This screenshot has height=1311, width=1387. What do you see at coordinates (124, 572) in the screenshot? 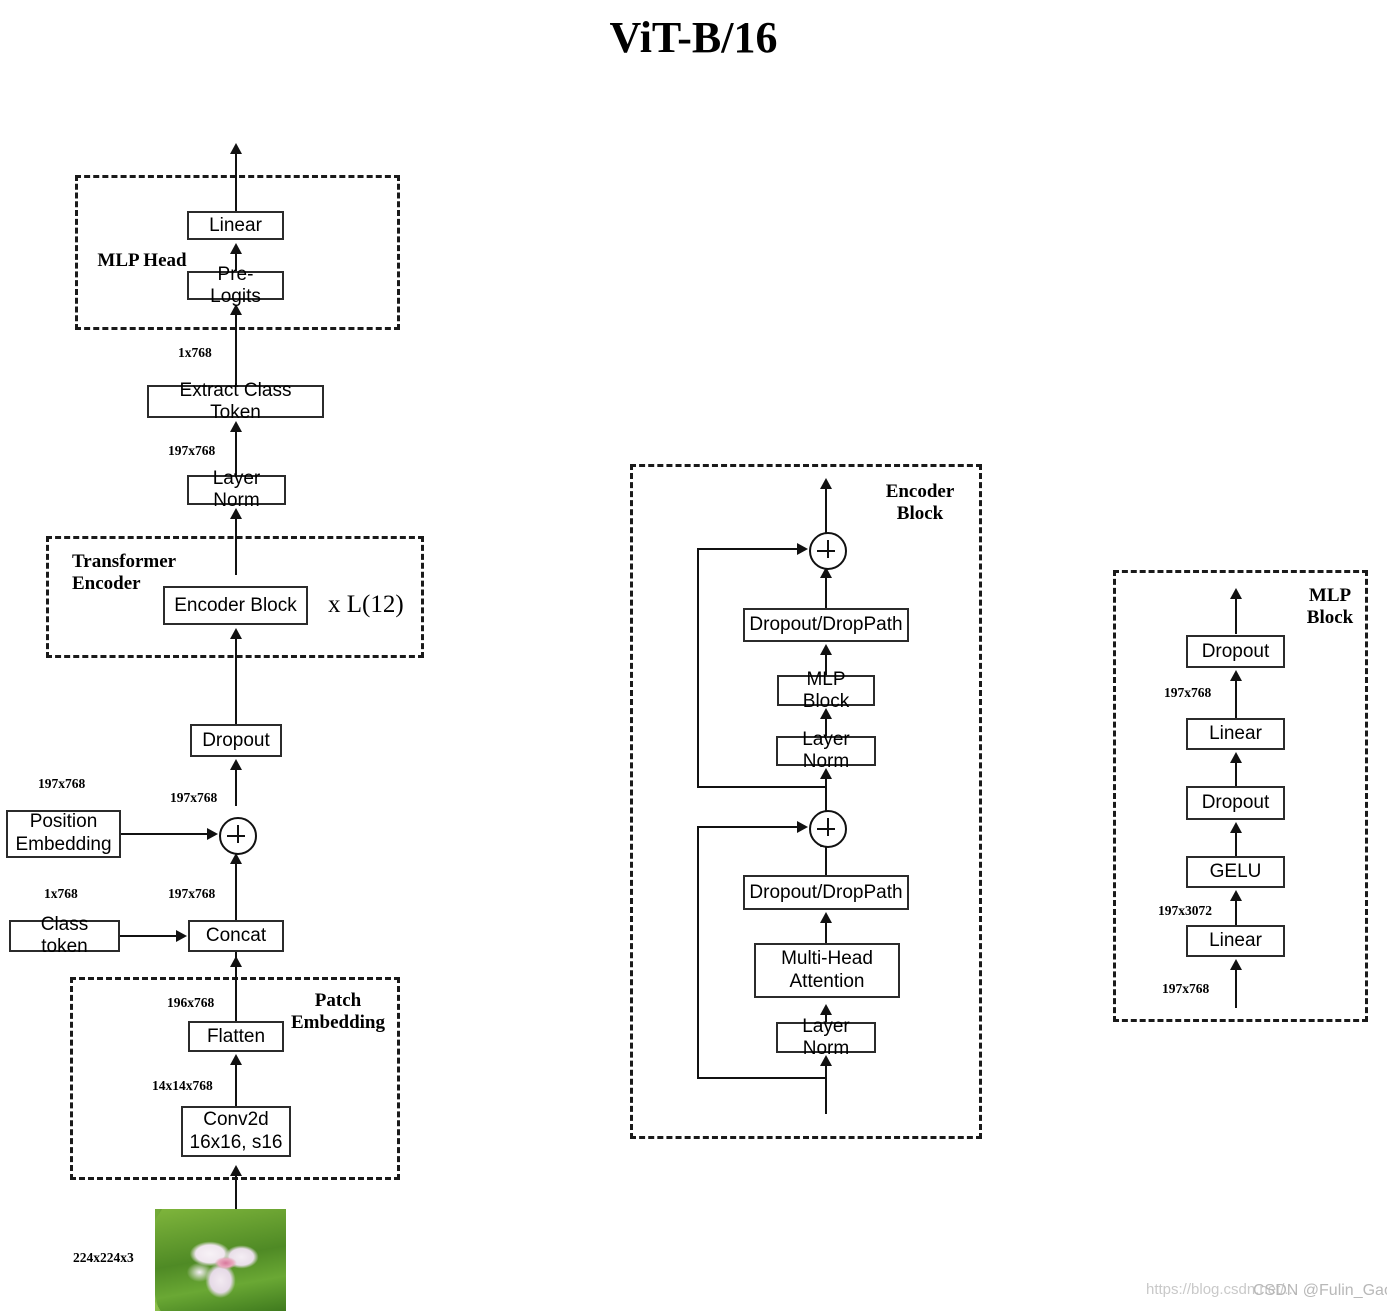
I see `group-transformer-encoder-label: Transformer Encoder` at bounding box center [124, 572].